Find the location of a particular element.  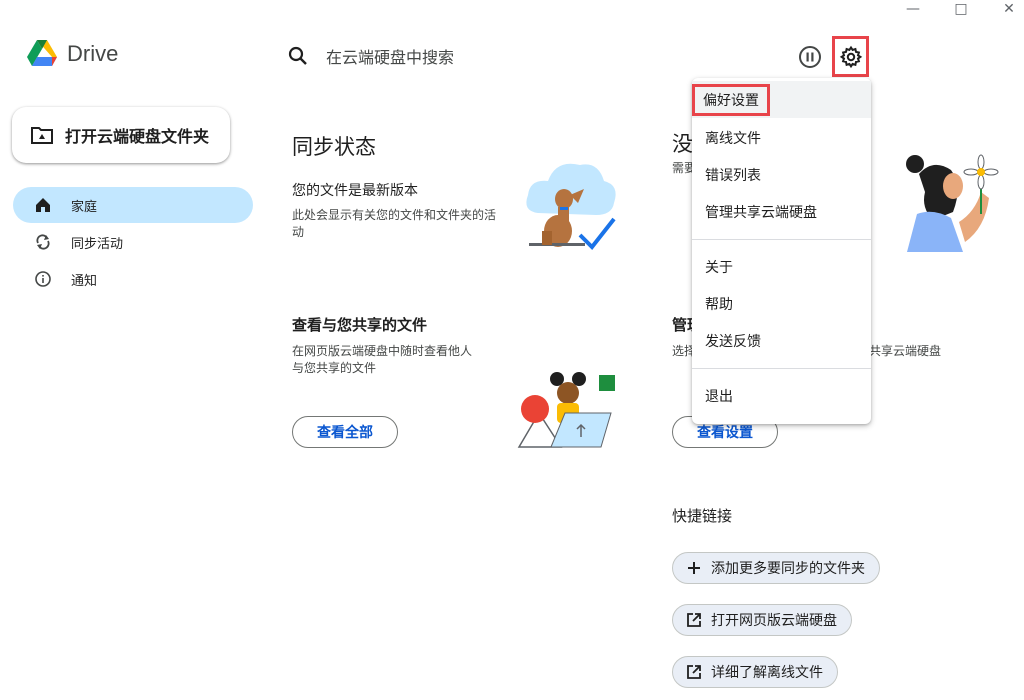

pause-sync-button is located at coordinates (810, 57).